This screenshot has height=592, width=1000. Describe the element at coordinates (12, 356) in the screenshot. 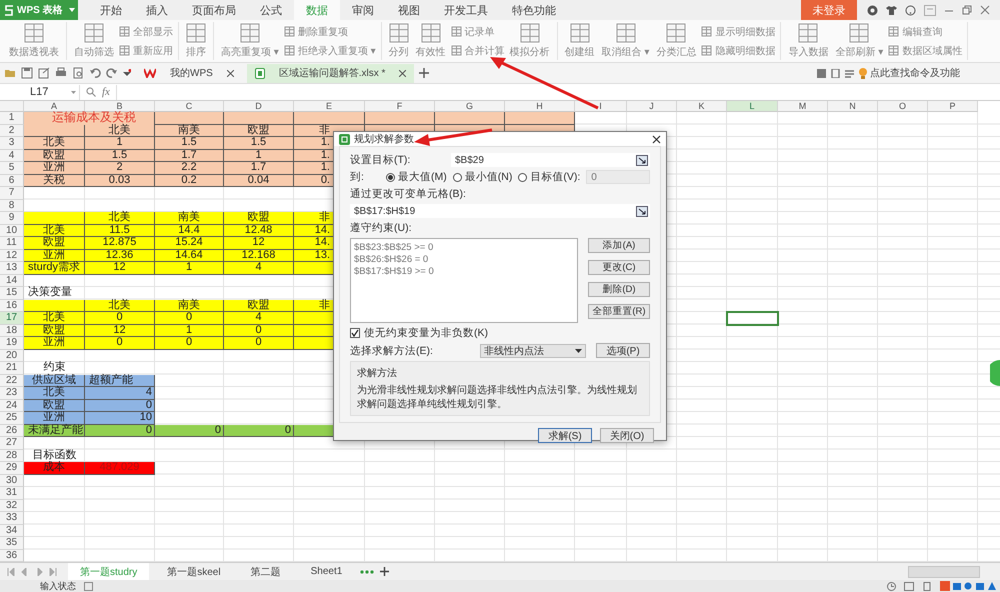

I see `row-header: 20` at that location.